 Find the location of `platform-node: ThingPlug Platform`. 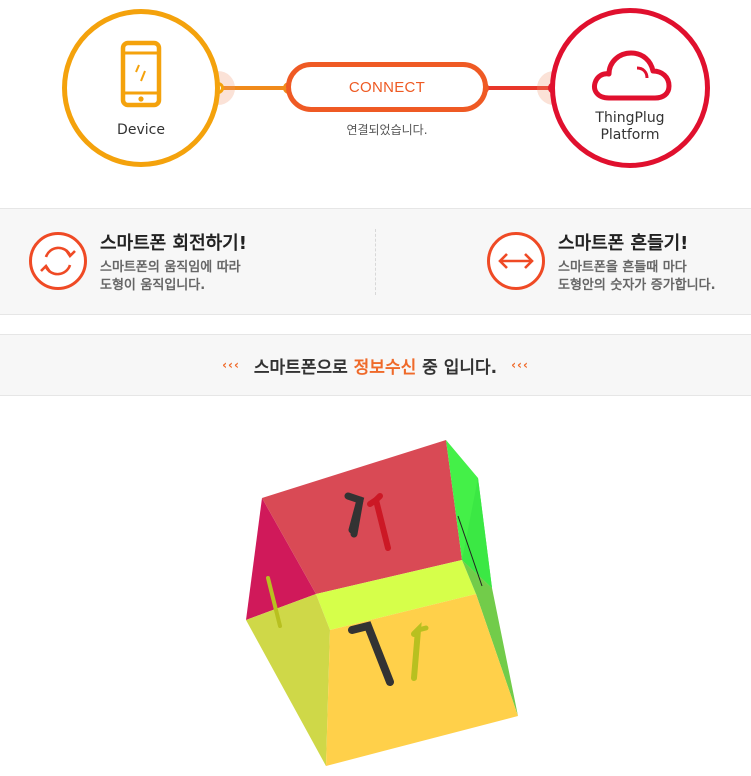

platform-node: ThingPlug Platform is located at coordinates (630, 88).